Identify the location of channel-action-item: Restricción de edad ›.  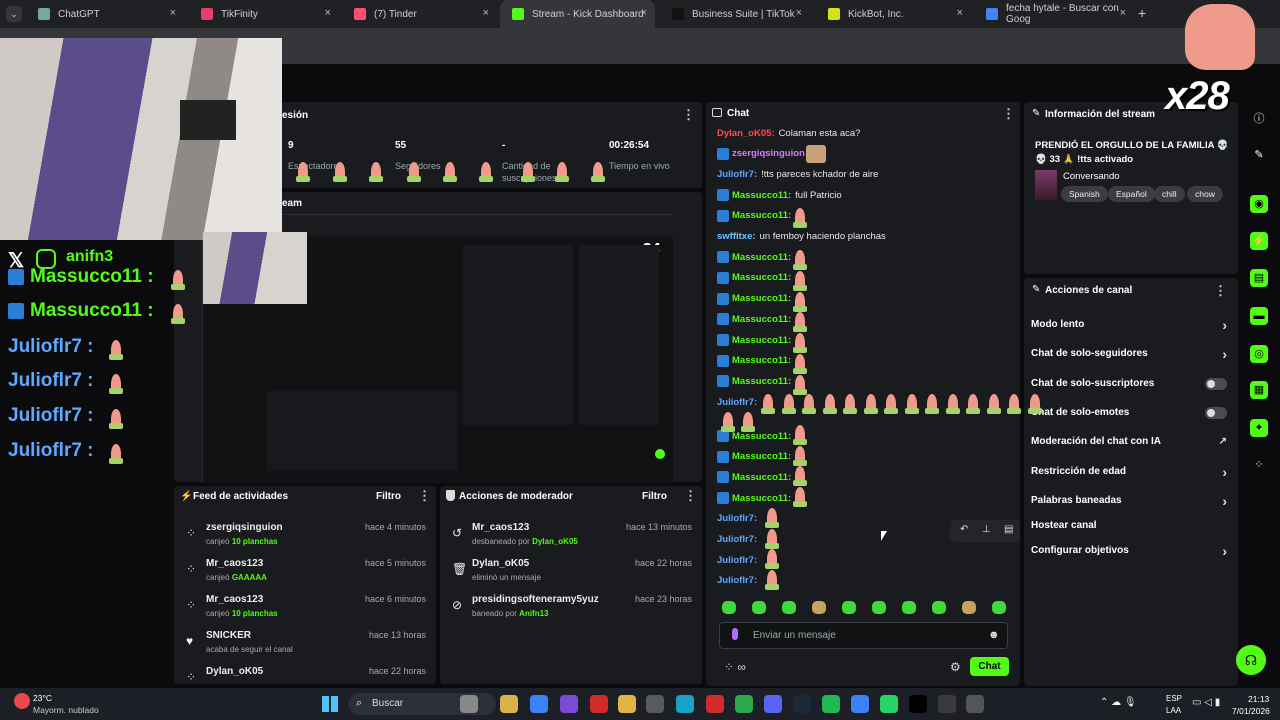
(1129, 472).